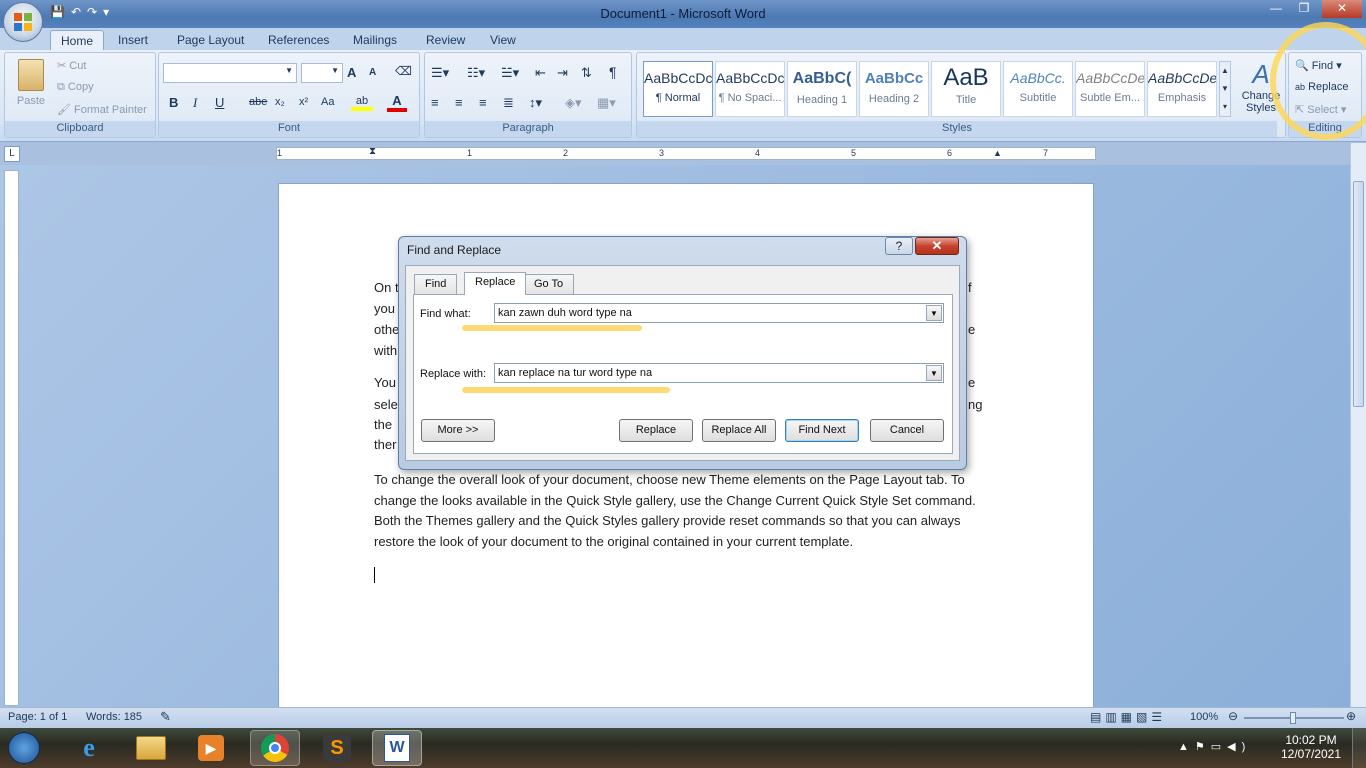 The height and width of the screenshot is (768, 1366). I want to click on zoom-level: 100%, so click(1204, 717).